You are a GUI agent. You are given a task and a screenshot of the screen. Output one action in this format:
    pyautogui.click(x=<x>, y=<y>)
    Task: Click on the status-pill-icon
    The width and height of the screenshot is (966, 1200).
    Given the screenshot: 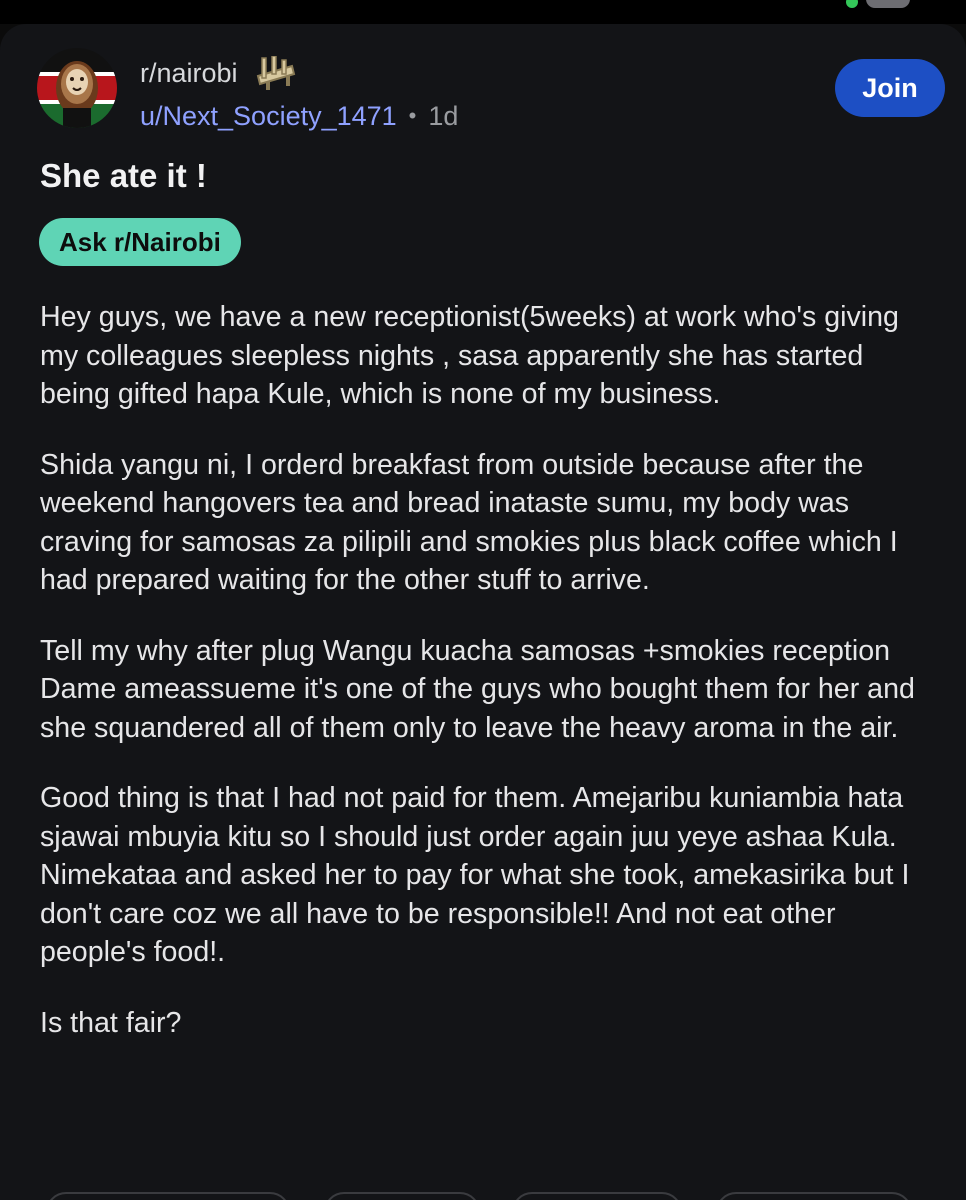 What is the action you would take?
    pyautogui.click(x=888, y=4)
    